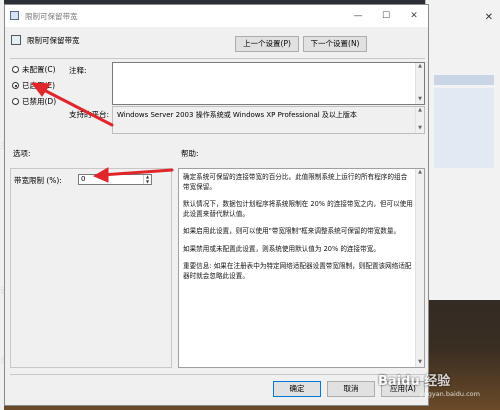  I want to click on maximize-icon: ☐, so click(386, 16).